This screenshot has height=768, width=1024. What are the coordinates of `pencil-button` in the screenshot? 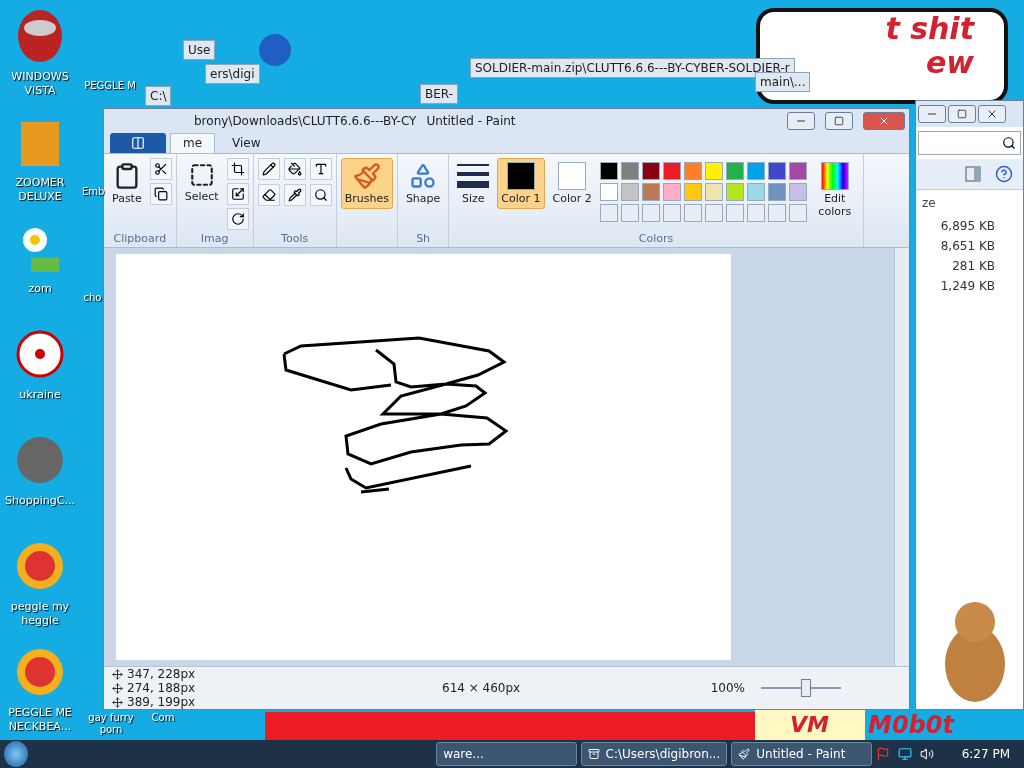 It's located at (268, 168).